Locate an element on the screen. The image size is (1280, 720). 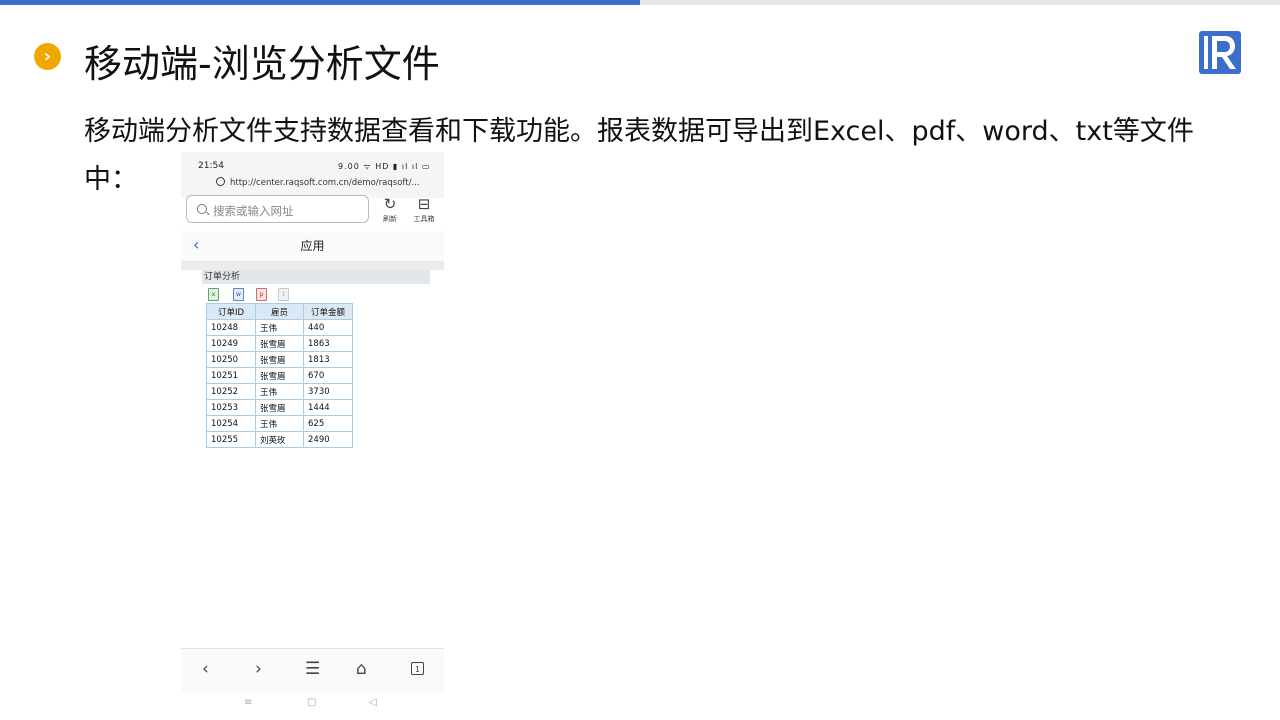
system-home-icon: ▢ is located at coordinates (311, 702).